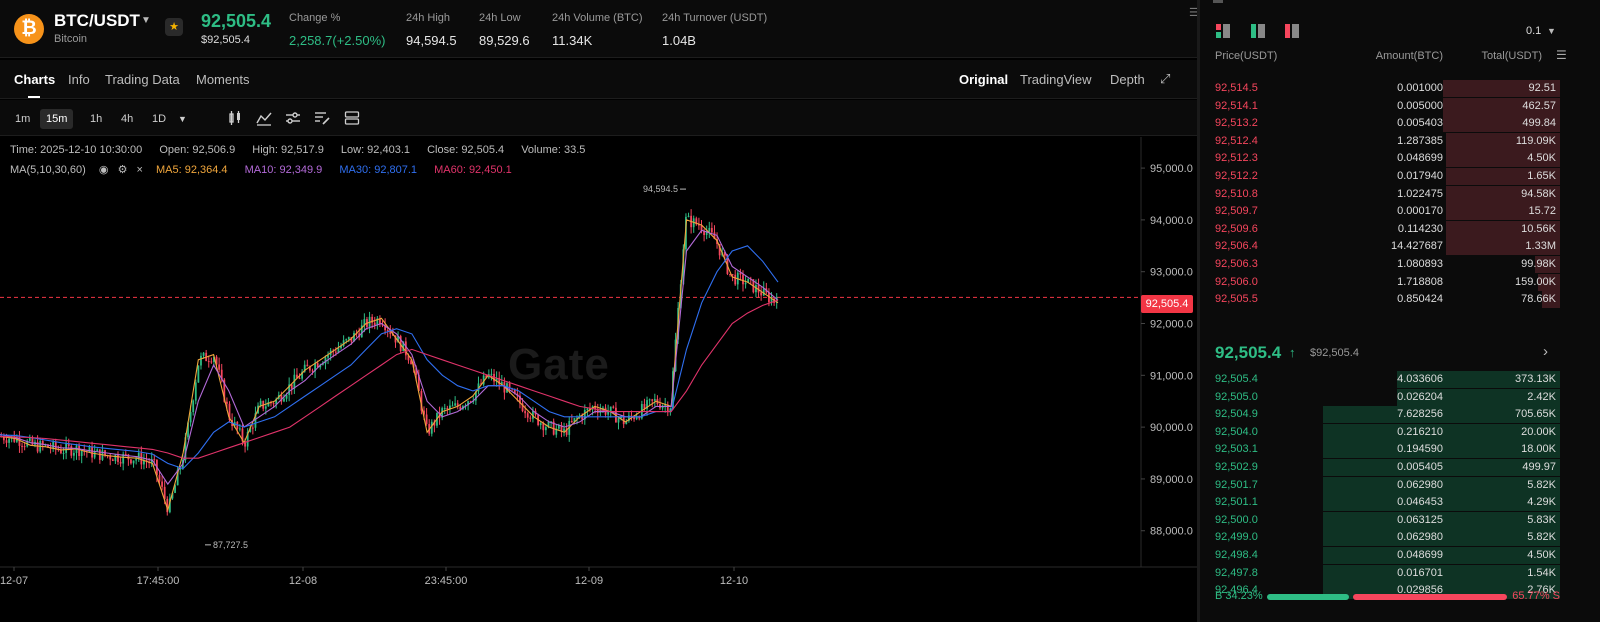 This screenshot has height=622, width=1600. Describe the element at coordinates (1400, 229) in the screenshot. I see `ask-row: 92,509.6 0.114230 10.56K` at that location.